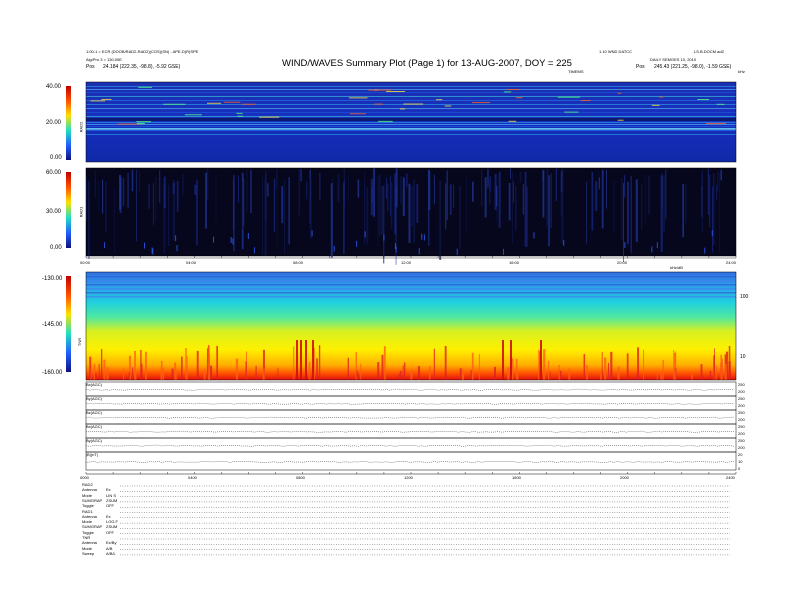 The width and height of the screenshot is (792, 612). I want to click on top-time-label: 12:00, so click(406, 262).